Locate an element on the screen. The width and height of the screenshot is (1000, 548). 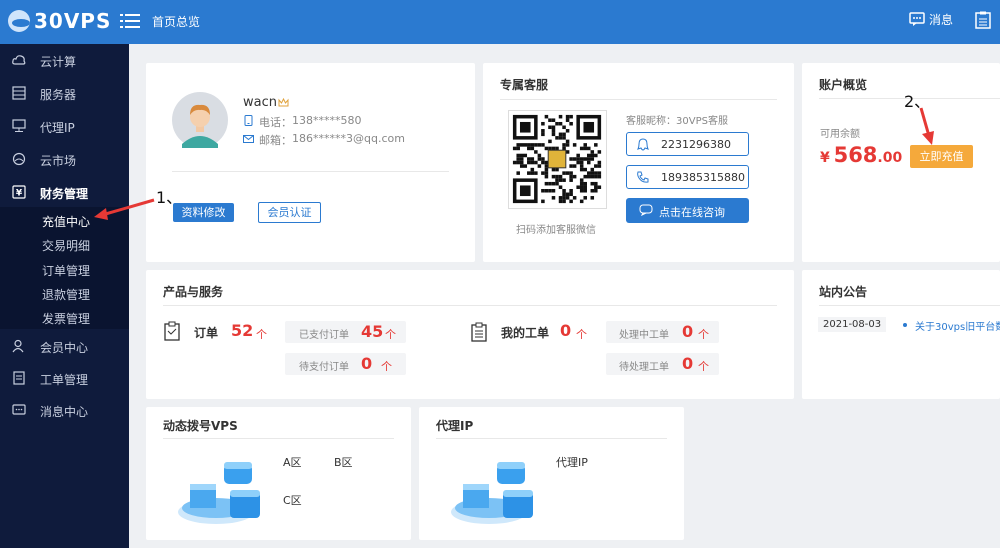
paid-orders-stat: 已支付订单 45 个 is located at coordinates (345, 332).